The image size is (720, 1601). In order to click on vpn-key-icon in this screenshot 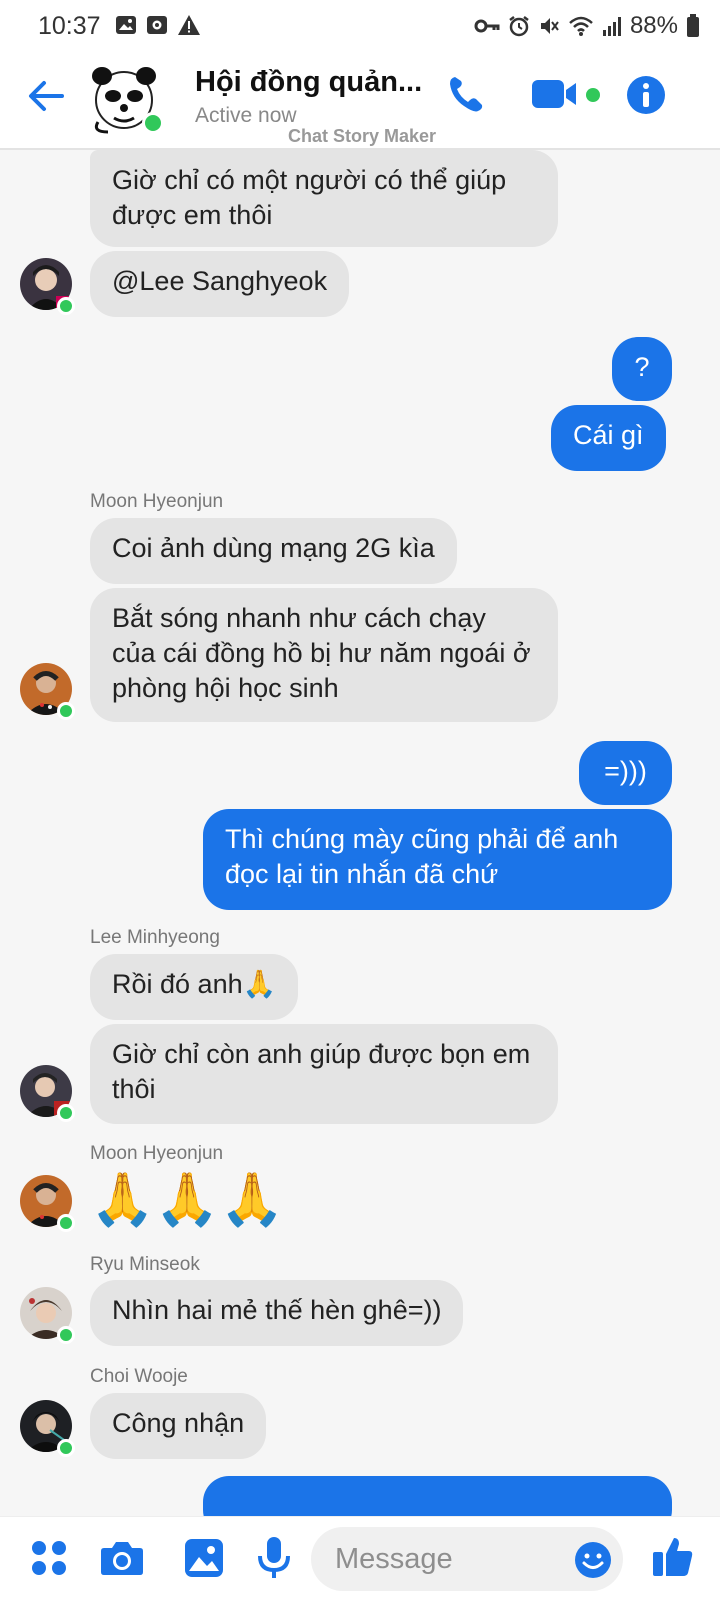, I will do `click(487, 26)`.